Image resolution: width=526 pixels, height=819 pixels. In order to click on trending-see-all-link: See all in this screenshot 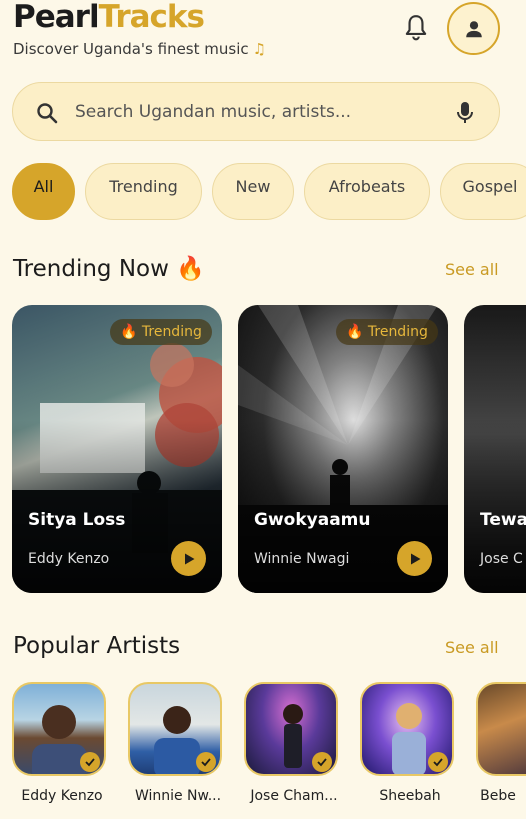, I will do `click(472, 269)`.